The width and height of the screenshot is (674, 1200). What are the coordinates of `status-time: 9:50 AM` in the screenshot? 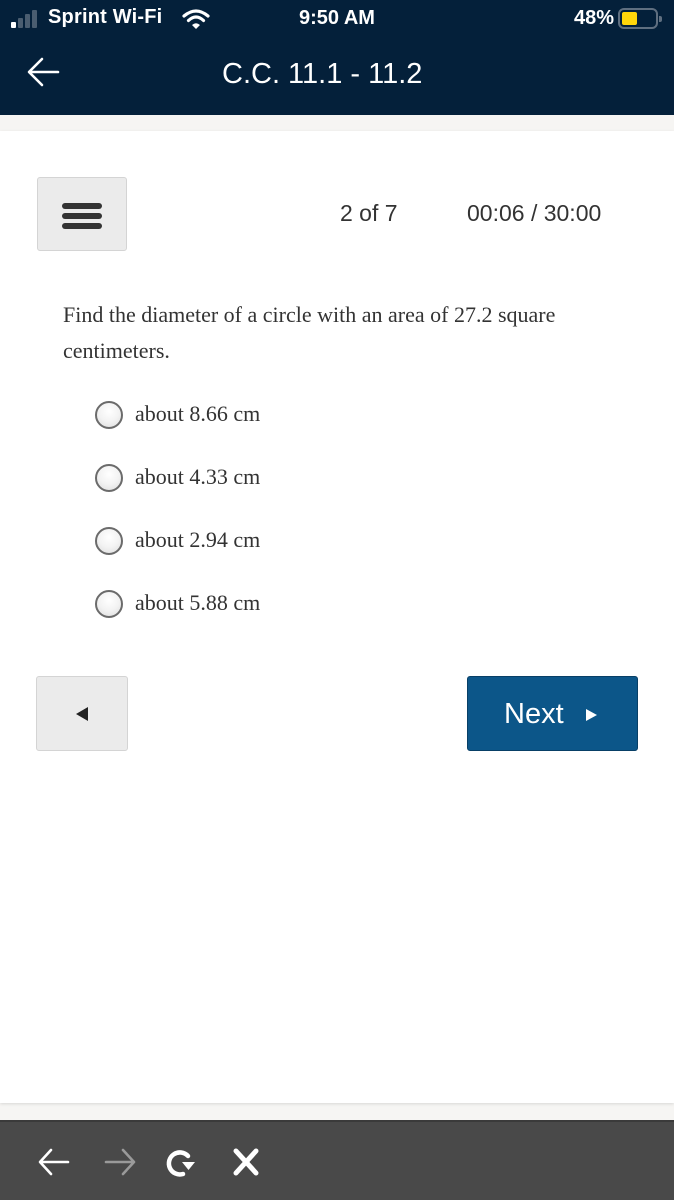 It's located at (337, 18).